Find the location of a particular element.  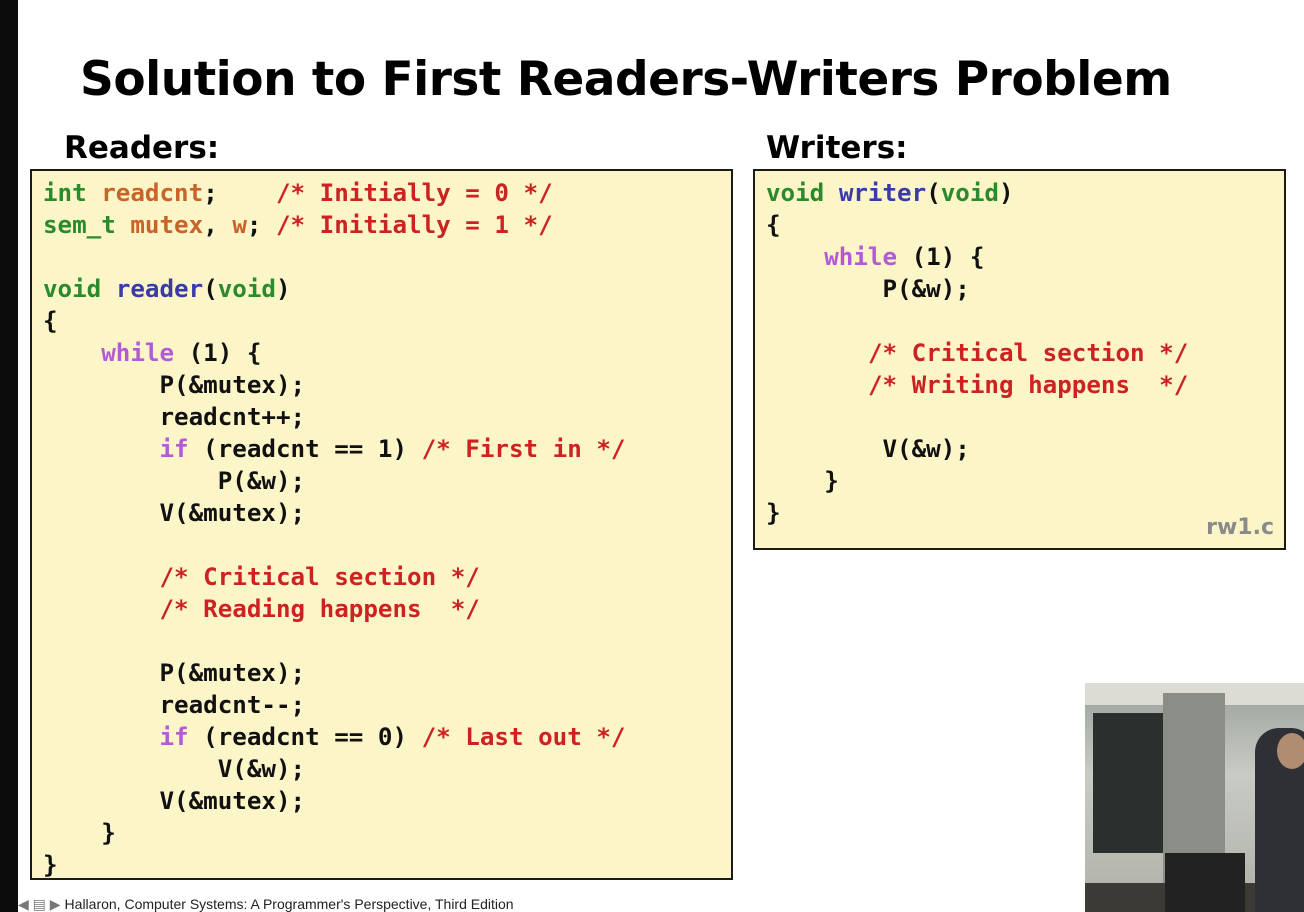

readers-code-line: if (readcnt == 1) /* First in */ is located at coordinates (334, 449).